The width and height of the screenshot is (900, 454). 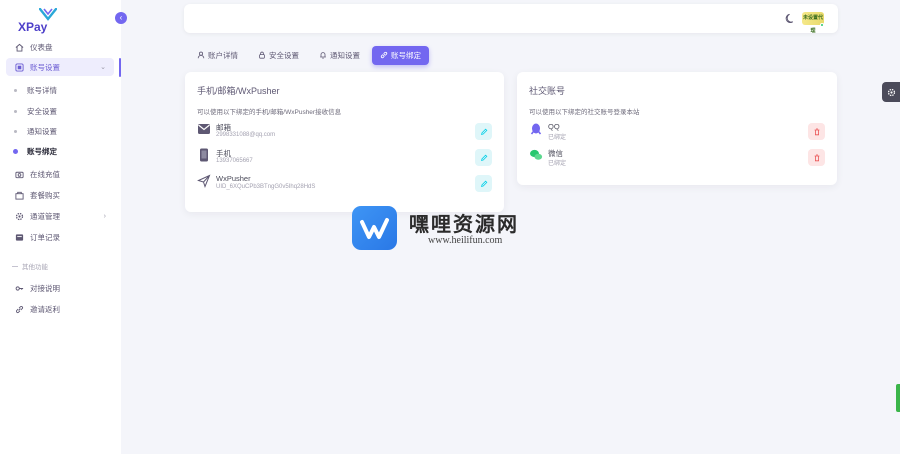 I want to click on sidebar-item-channels: 通道管理 ›, so click(x=60, y=216).